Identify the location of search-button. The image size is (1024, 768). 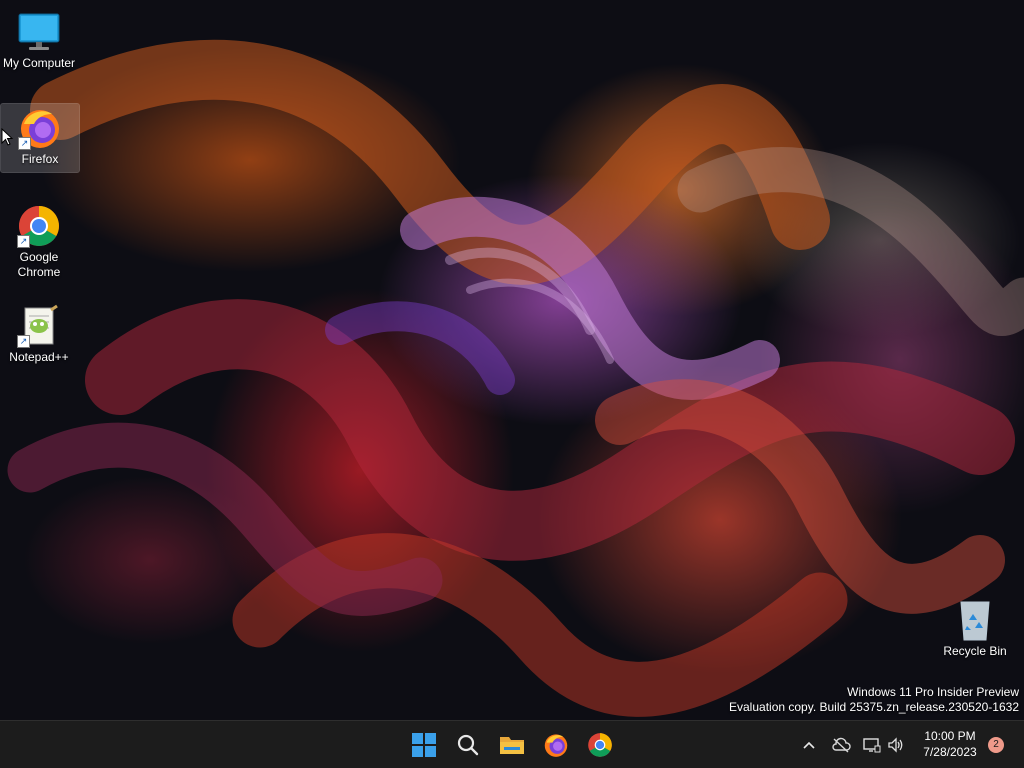
(468, 745).